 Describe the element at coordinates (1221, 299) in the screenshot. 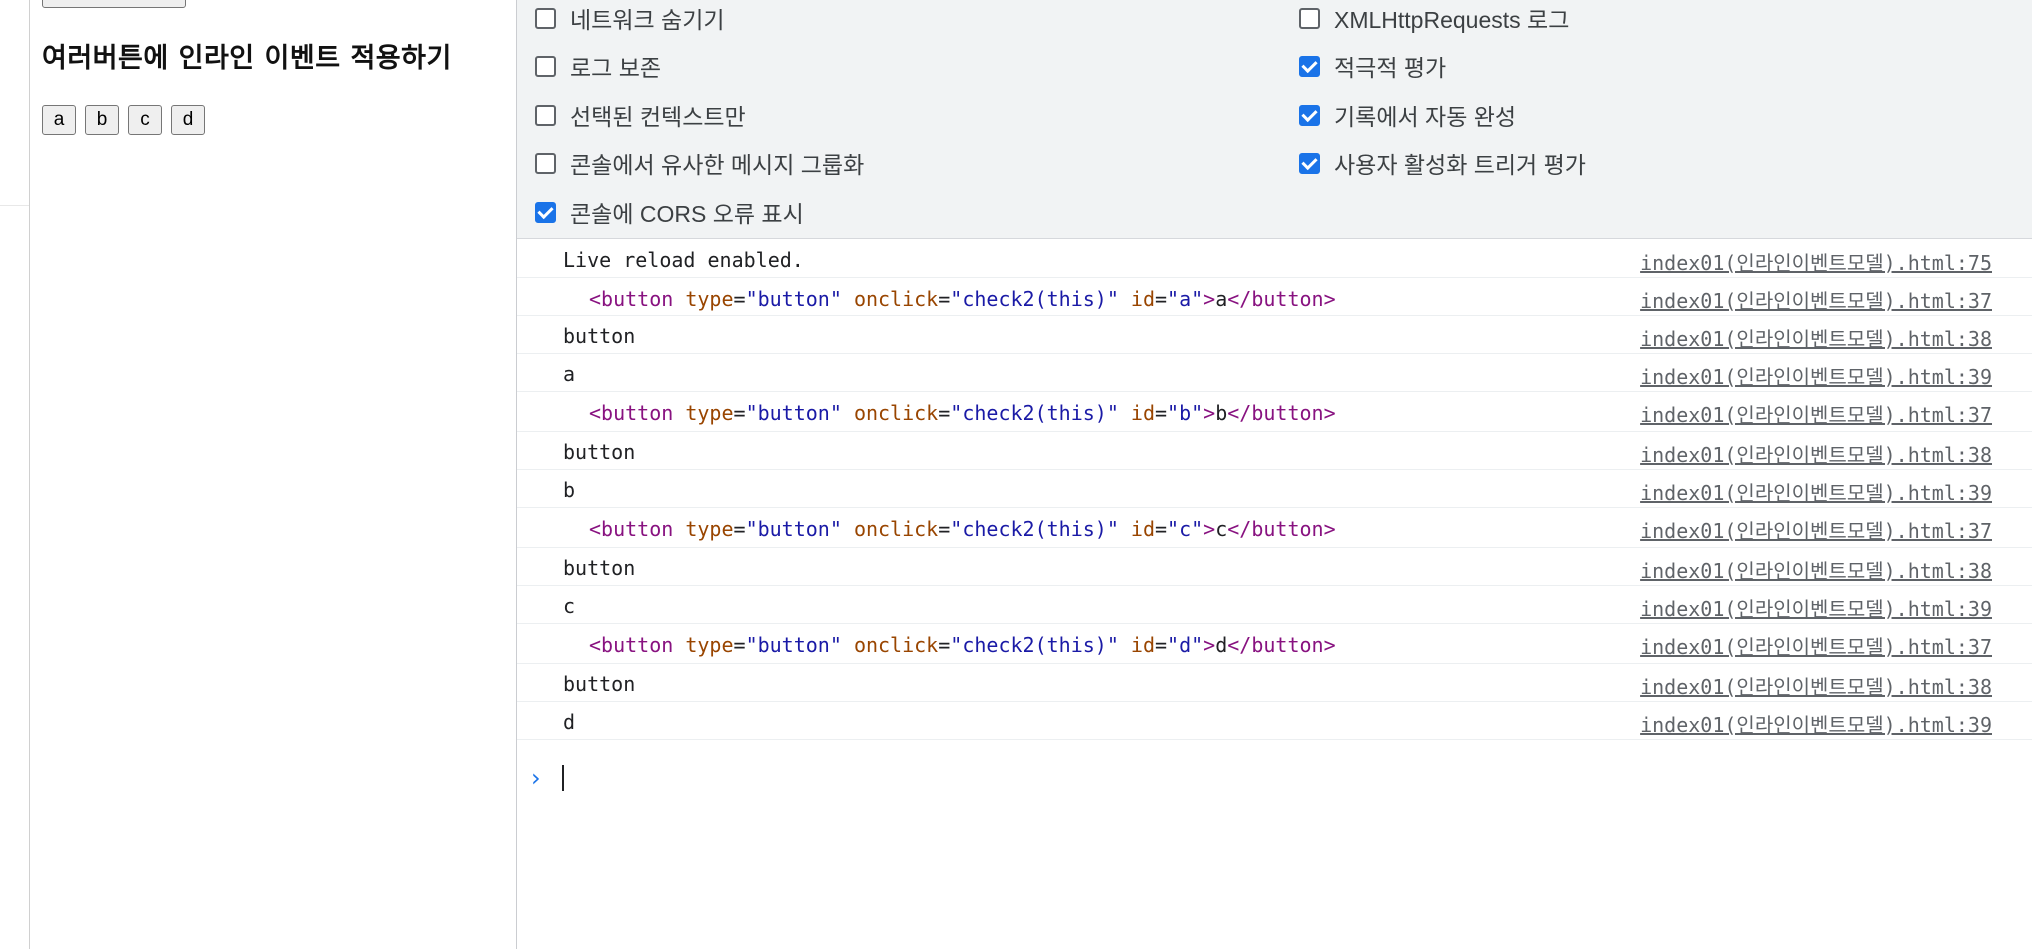

I see `element-content: a` at that location.